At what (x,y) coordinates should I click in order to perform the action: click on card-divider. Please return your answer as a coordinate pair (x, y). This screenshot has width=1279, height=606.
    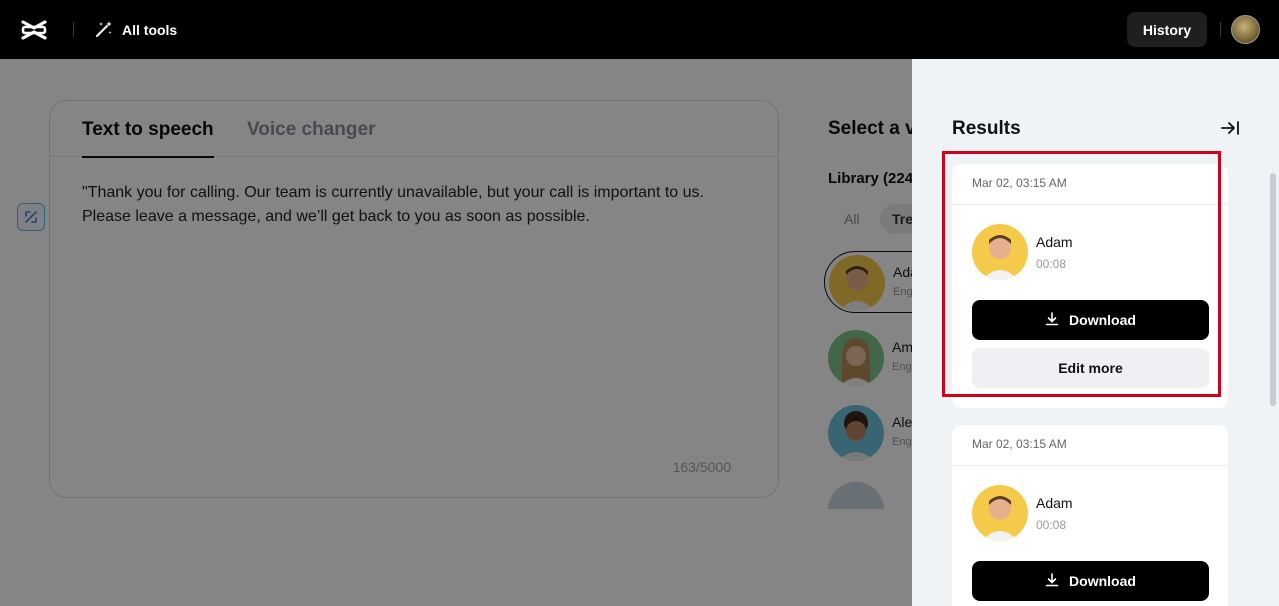
    Looking at the image, I should click on (1090, 465).